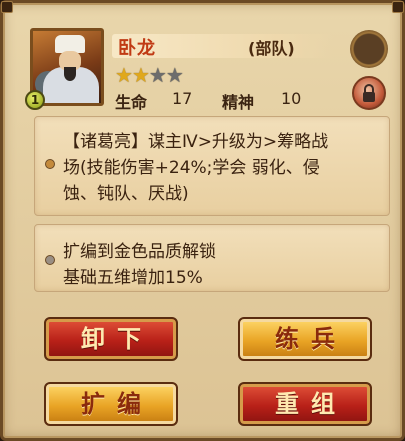  I want to click on star-rating: ★★★★, so click(149, 75).